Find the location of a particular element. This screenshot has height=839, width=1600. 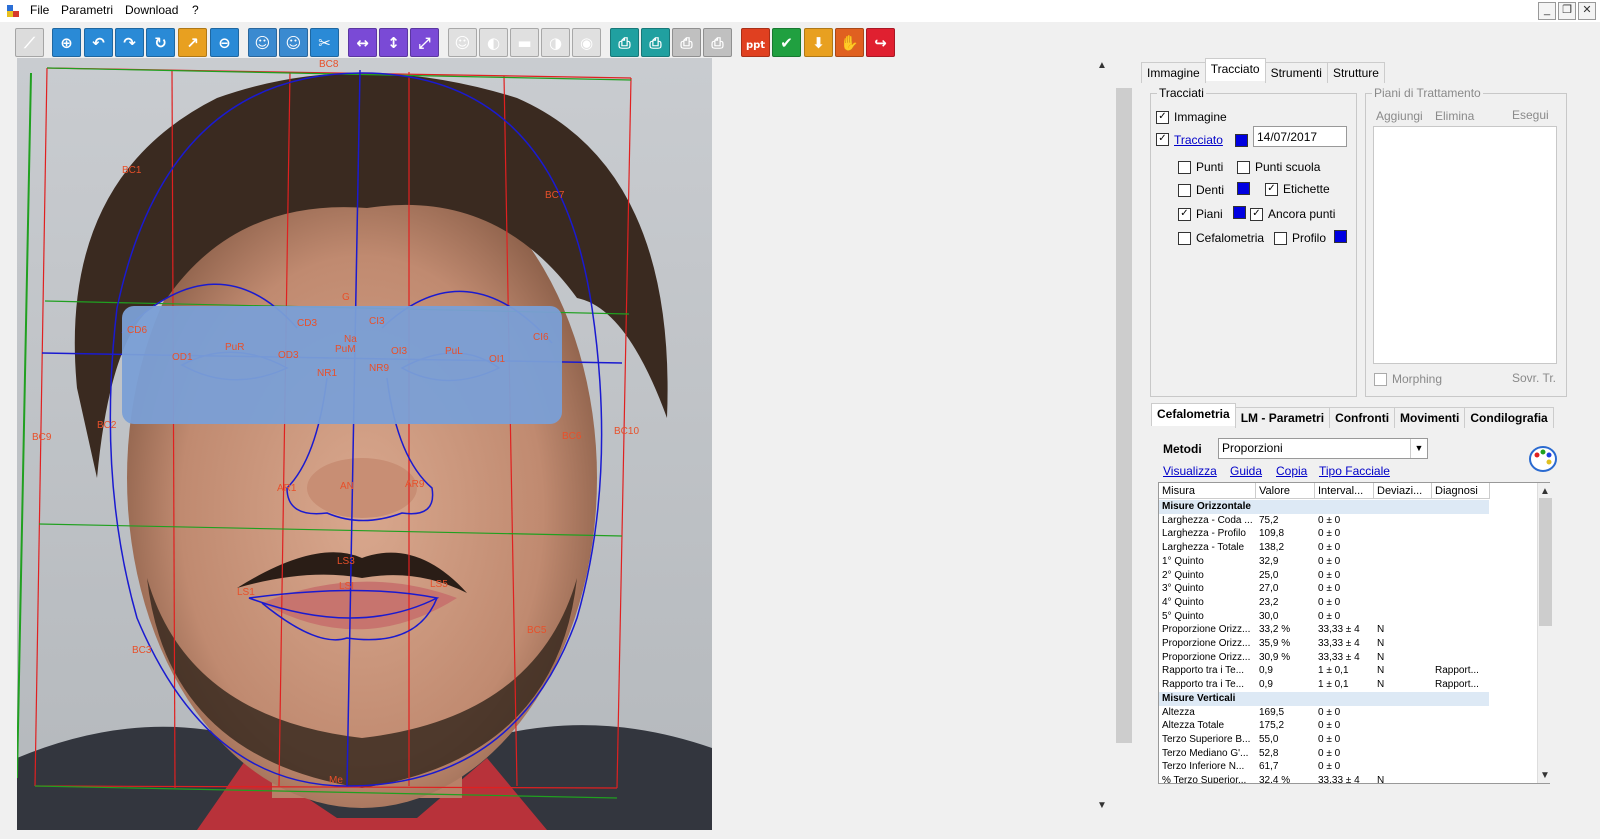

landmark-OD1: OD1 is located at coordinates (182, 357).